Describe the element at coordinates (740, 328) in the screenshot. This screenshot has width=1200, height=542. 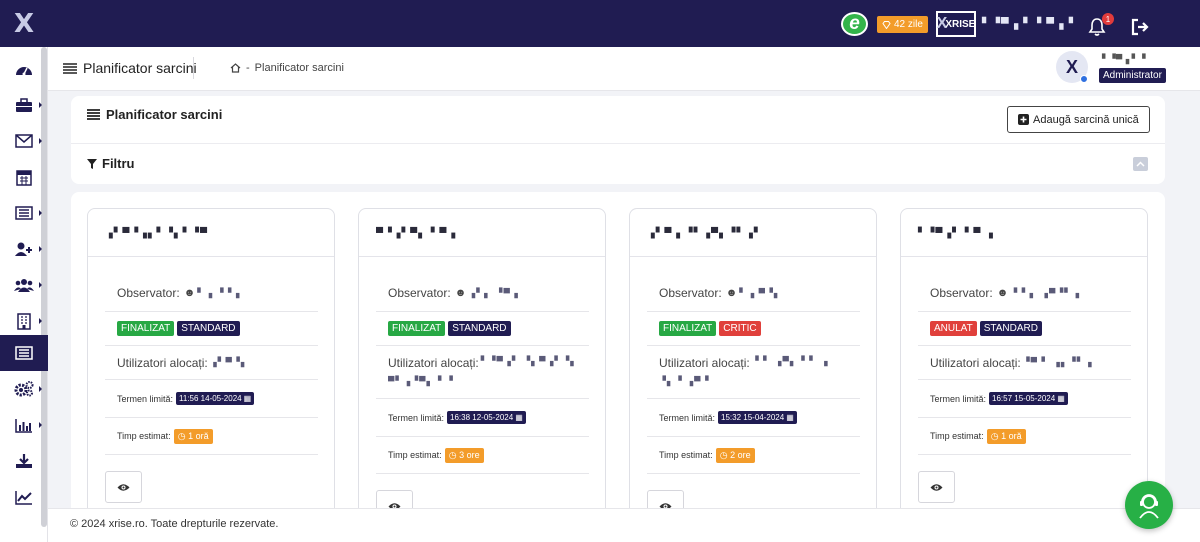
I see `priority-badge: CRITIC` at that location.